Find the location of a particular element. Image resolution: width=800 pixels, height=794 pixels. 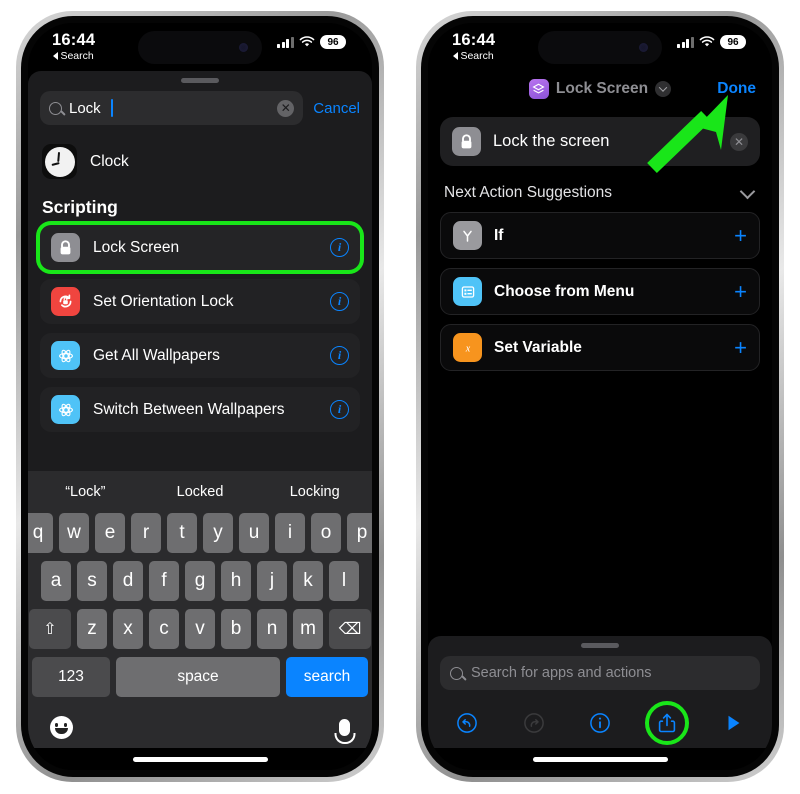

key-p: p is located at coordinates (359, 533).